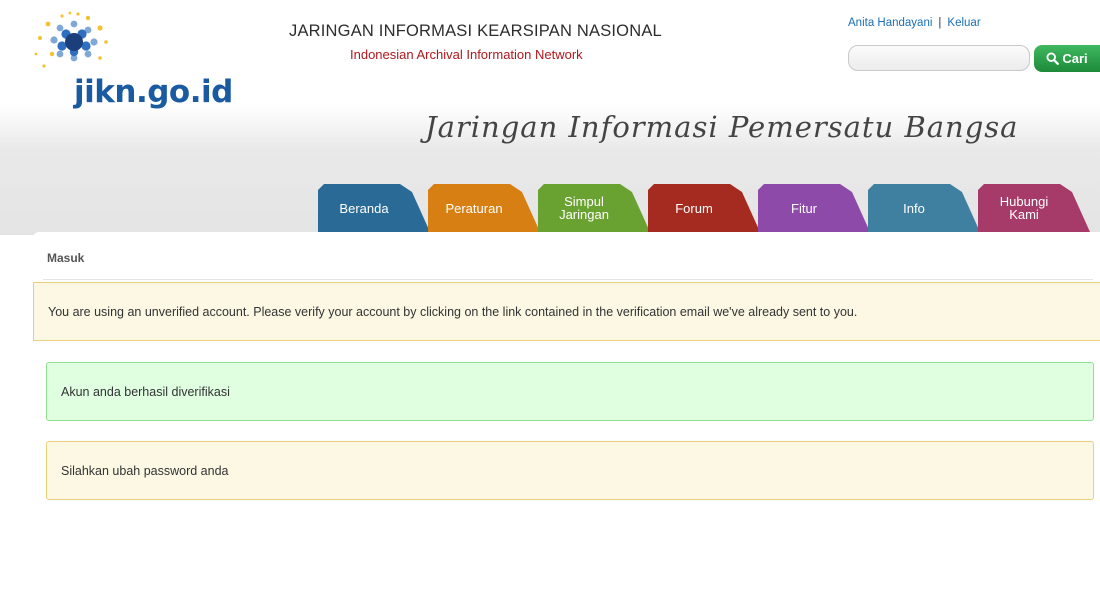  I want to click on tab-label: Hubungi Kami, so click(1024, 208).